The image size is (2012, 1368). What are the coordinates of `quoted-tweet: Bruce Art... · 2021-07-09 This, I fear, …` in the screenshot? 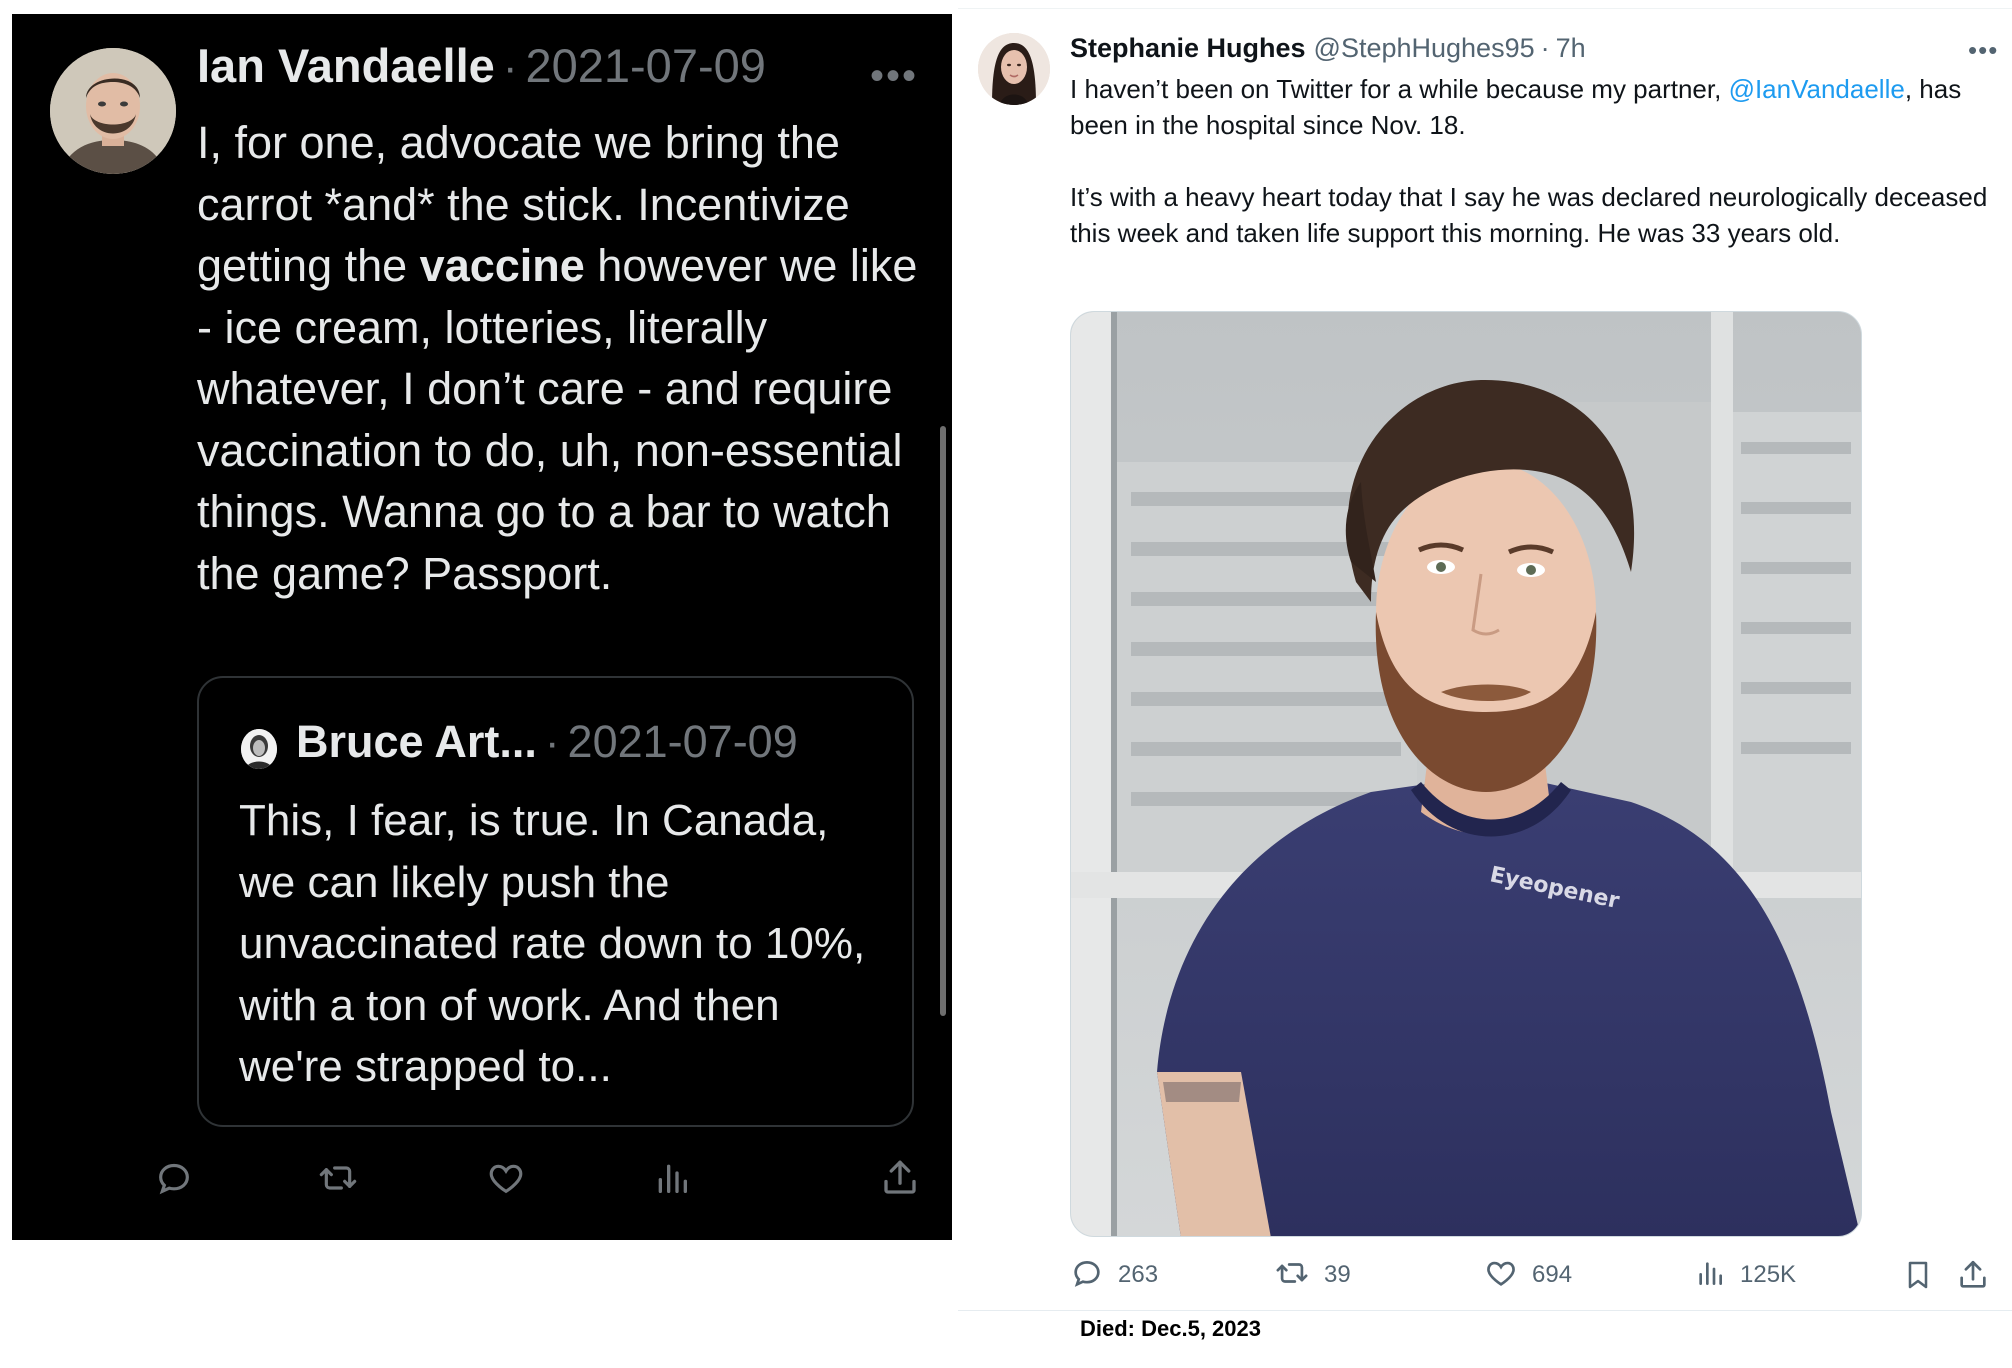 It's located at (555, 901).